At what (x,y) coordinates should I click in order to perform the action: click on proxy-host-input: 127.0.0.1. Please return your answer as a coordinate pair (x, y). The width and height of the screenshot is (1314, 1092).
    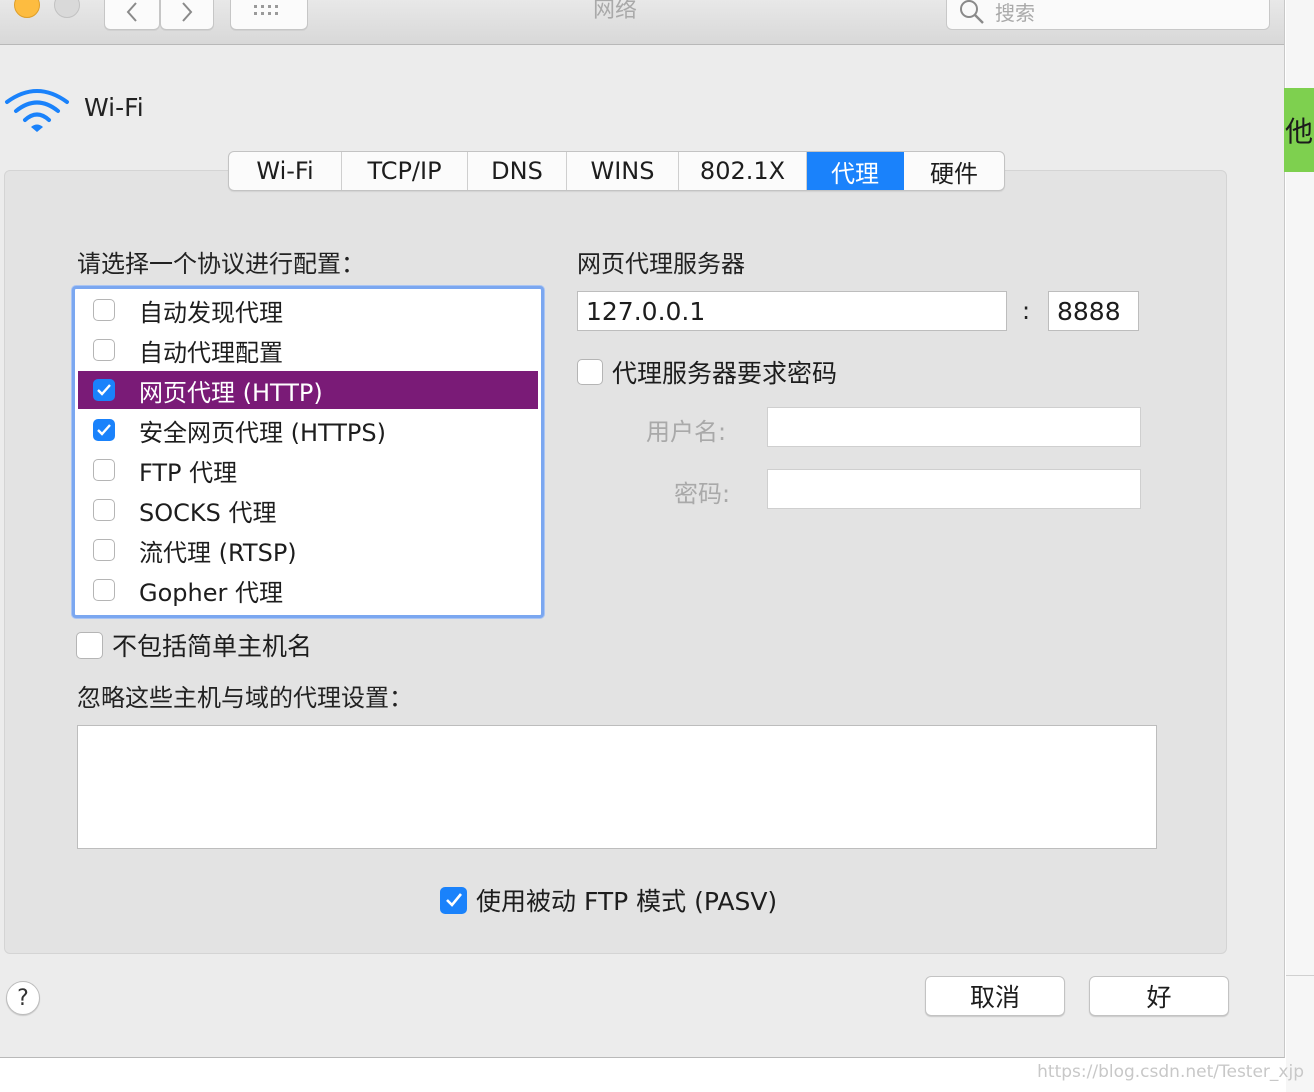
    Looking at the image, I should click on (792, 311).